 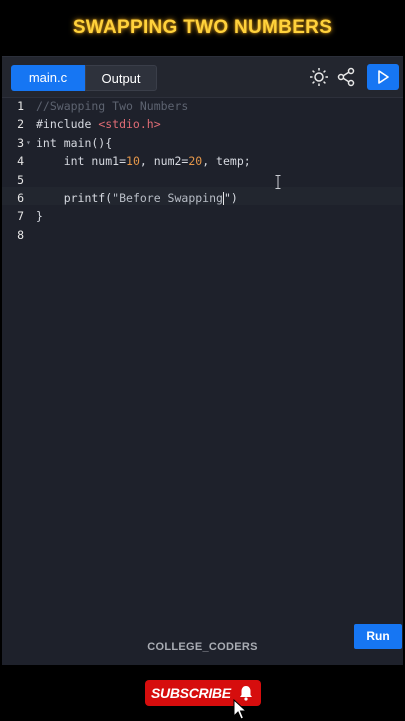 What do you see at coordinates (202, 124) in the screenshot?
I see `code-line: 2 #include <stdio.h>` at bounding box center [202, 124].